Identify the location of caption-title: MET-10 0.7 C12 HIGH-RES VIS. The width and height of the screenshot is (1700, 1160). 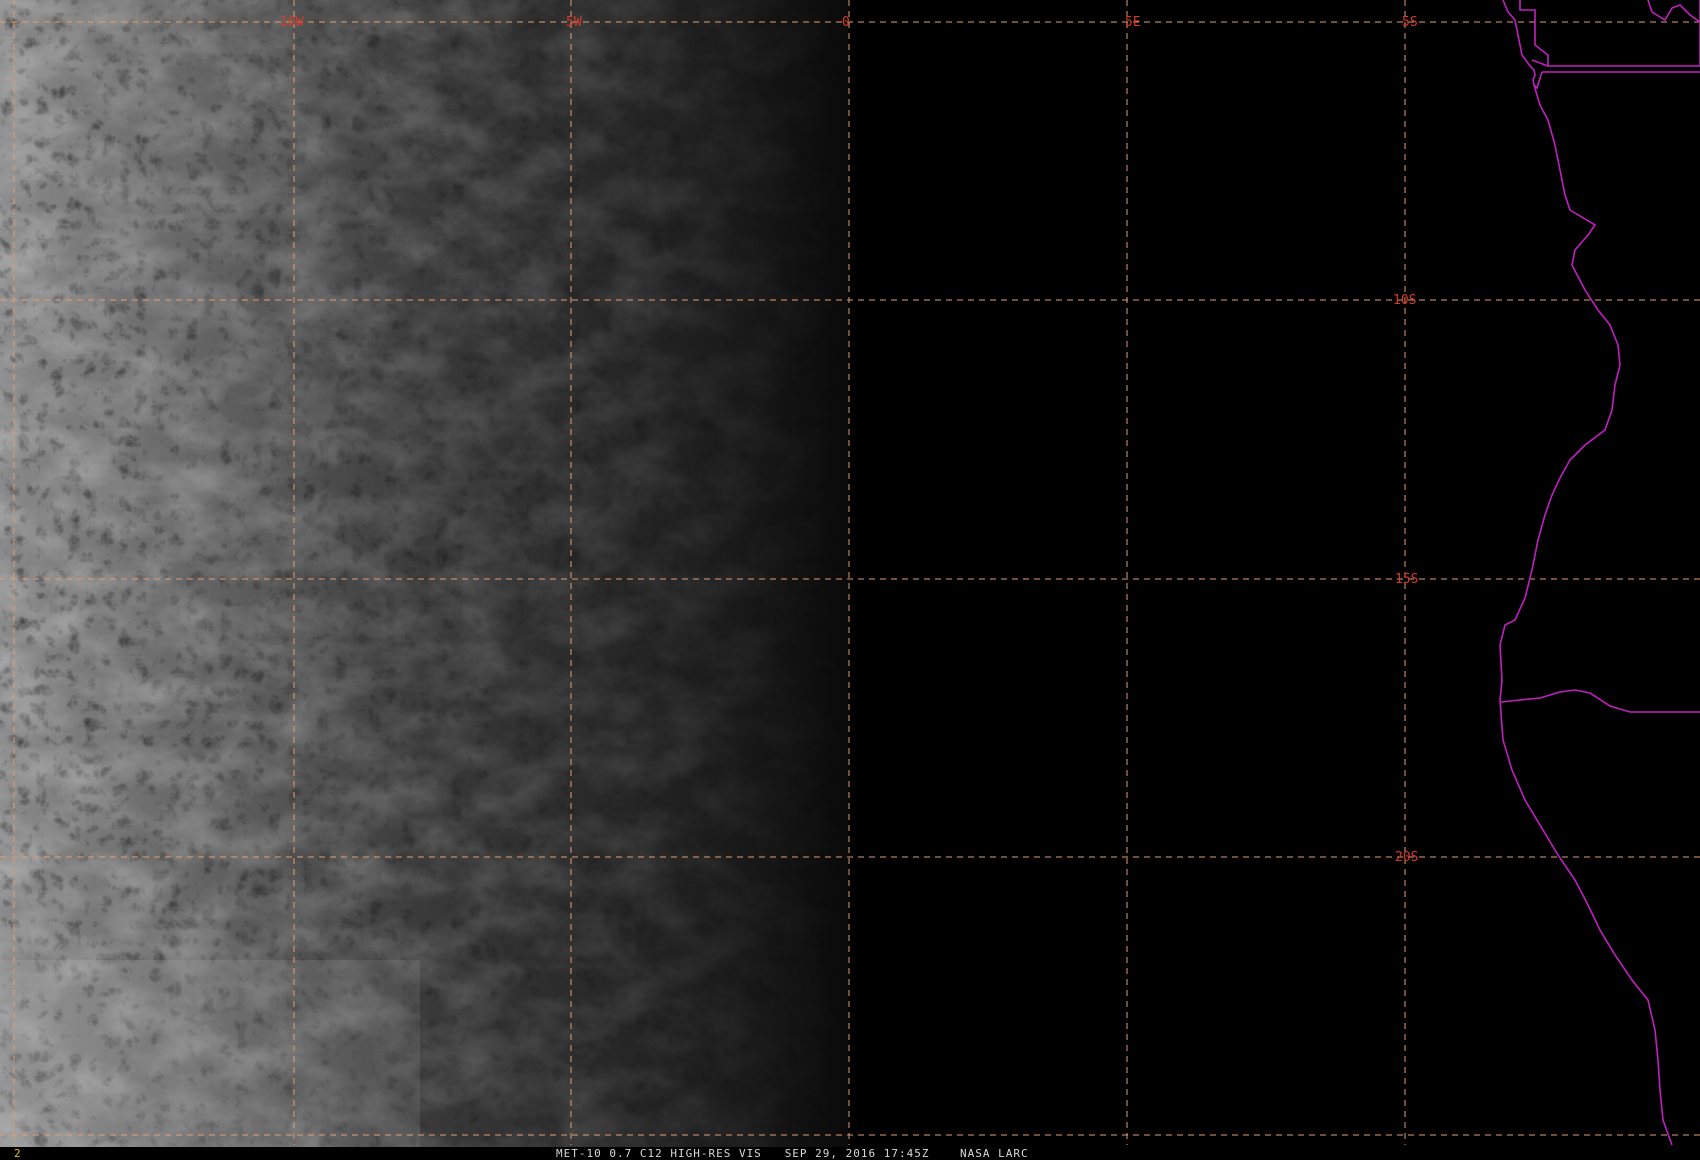
(659, 1153).